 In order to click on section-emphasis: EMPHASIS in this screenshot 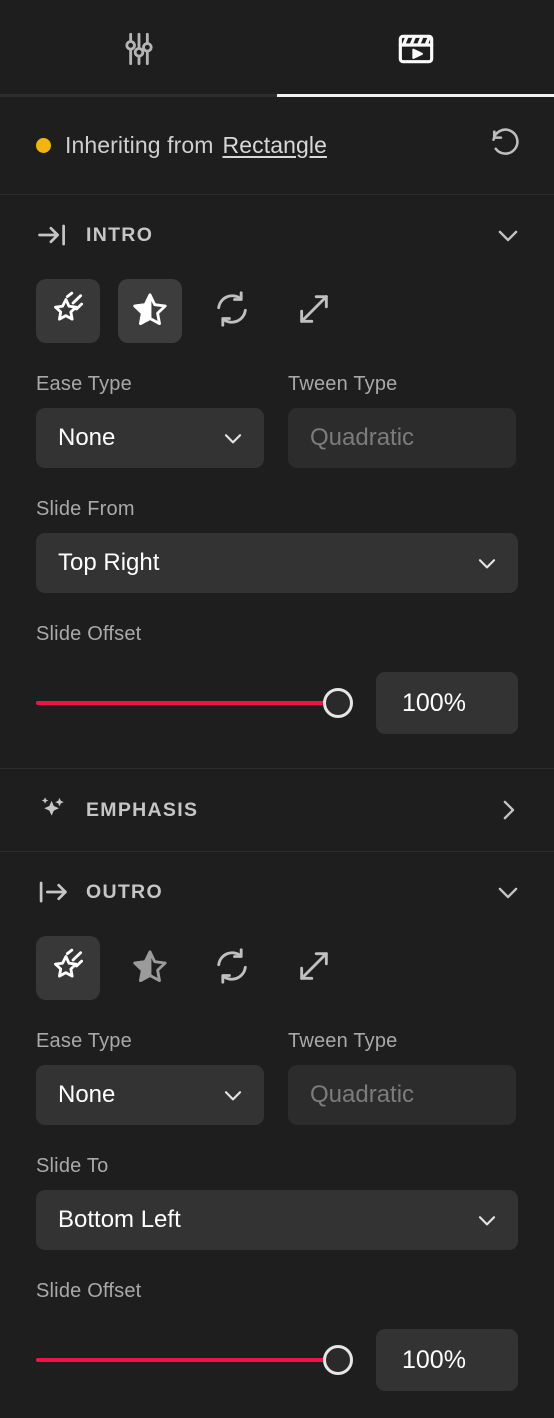, I will do `click(277, 810)`.